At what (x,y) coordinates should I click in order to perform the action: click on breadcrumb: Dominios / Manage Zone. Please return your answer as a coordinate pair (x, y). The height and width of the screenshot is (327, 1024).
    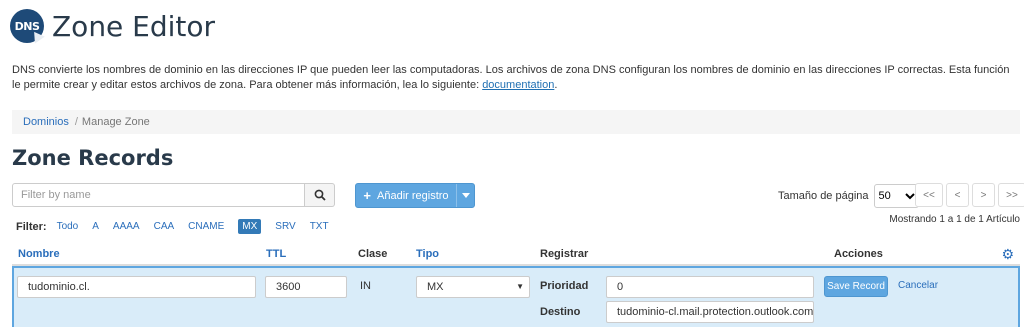
    Looking at the image, I should click on (516, 122).